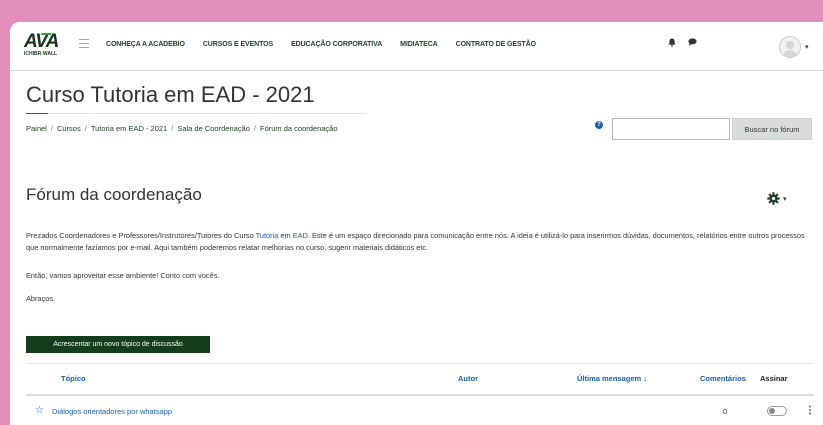  What do you see at coordinates (145, 44) in the screenshot?
I see `nav-link-conheca: CONHEÇA A ACADEBIO` at bounding box center [145, 44].